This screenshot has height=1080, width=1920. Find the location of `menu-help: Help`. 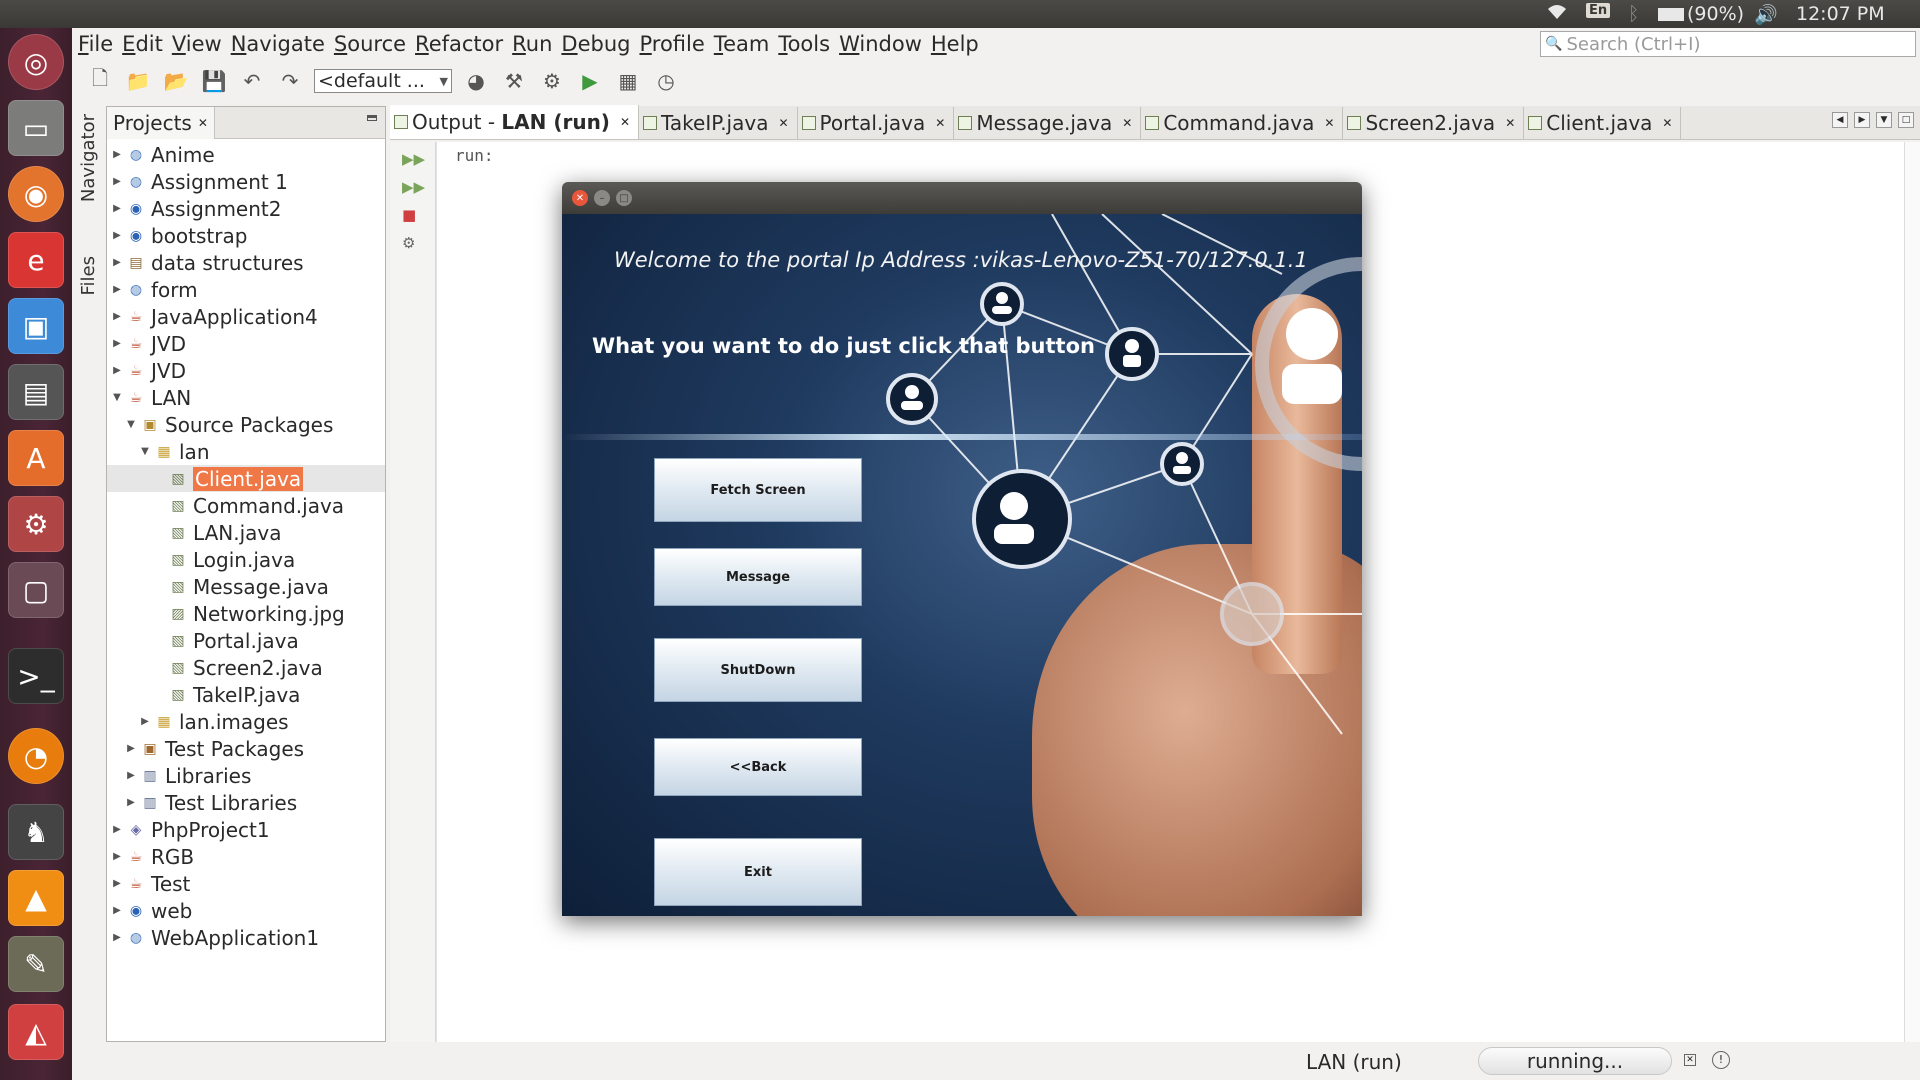

menu-help: Help is located at coordinates (955, 44).